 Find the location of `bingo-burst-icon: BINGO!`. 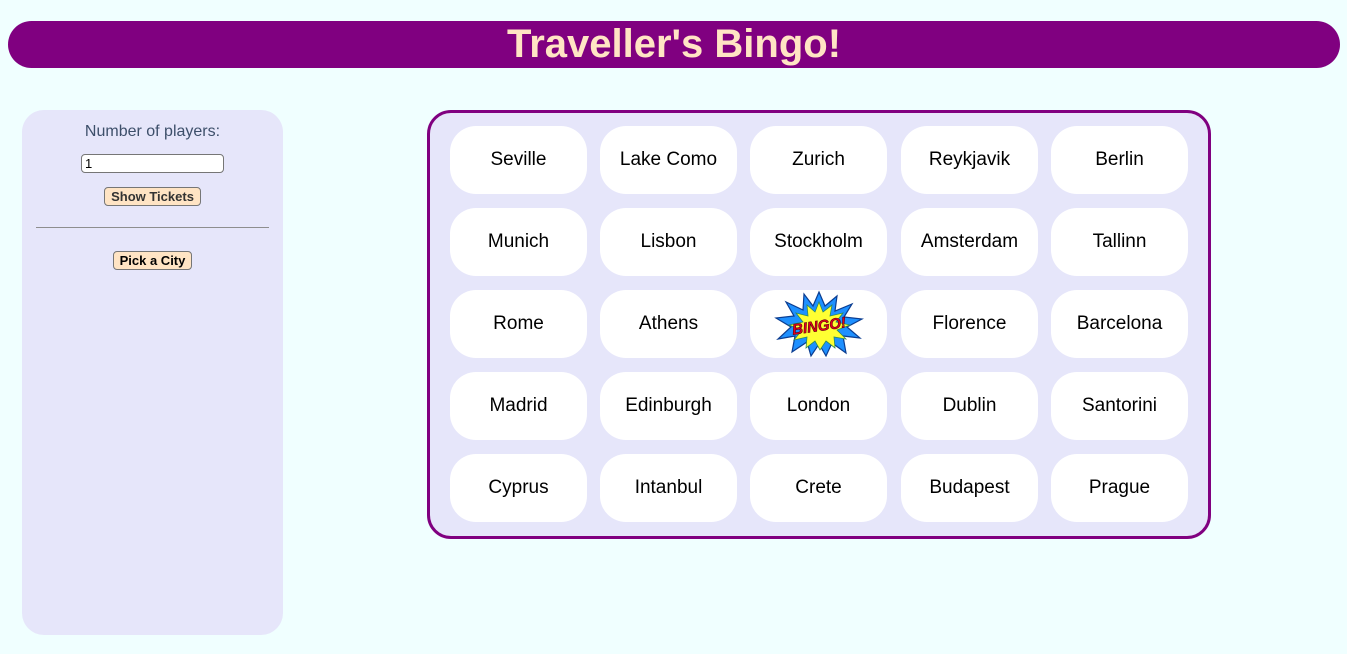

bingo-burst-icon: BINGO! is located at coordinates (818, 324).